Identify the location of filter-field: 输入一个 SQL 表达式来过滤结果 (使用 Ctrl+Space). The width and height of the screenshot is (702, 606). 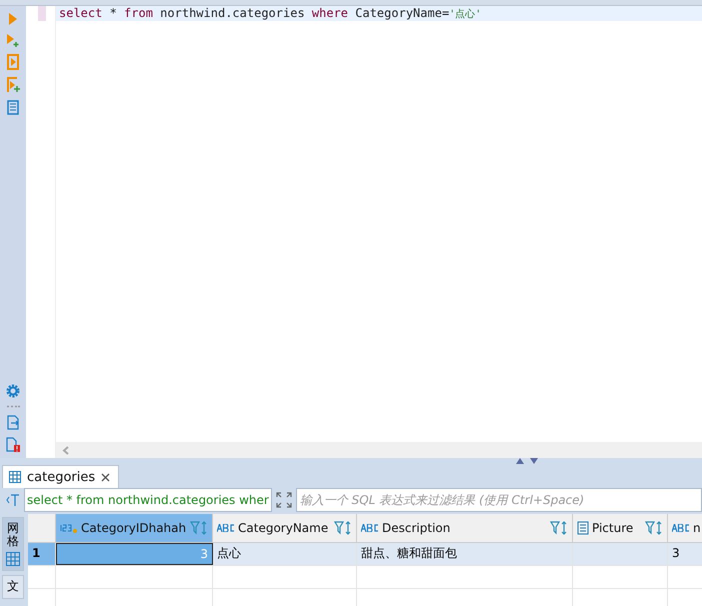
(499, 500).